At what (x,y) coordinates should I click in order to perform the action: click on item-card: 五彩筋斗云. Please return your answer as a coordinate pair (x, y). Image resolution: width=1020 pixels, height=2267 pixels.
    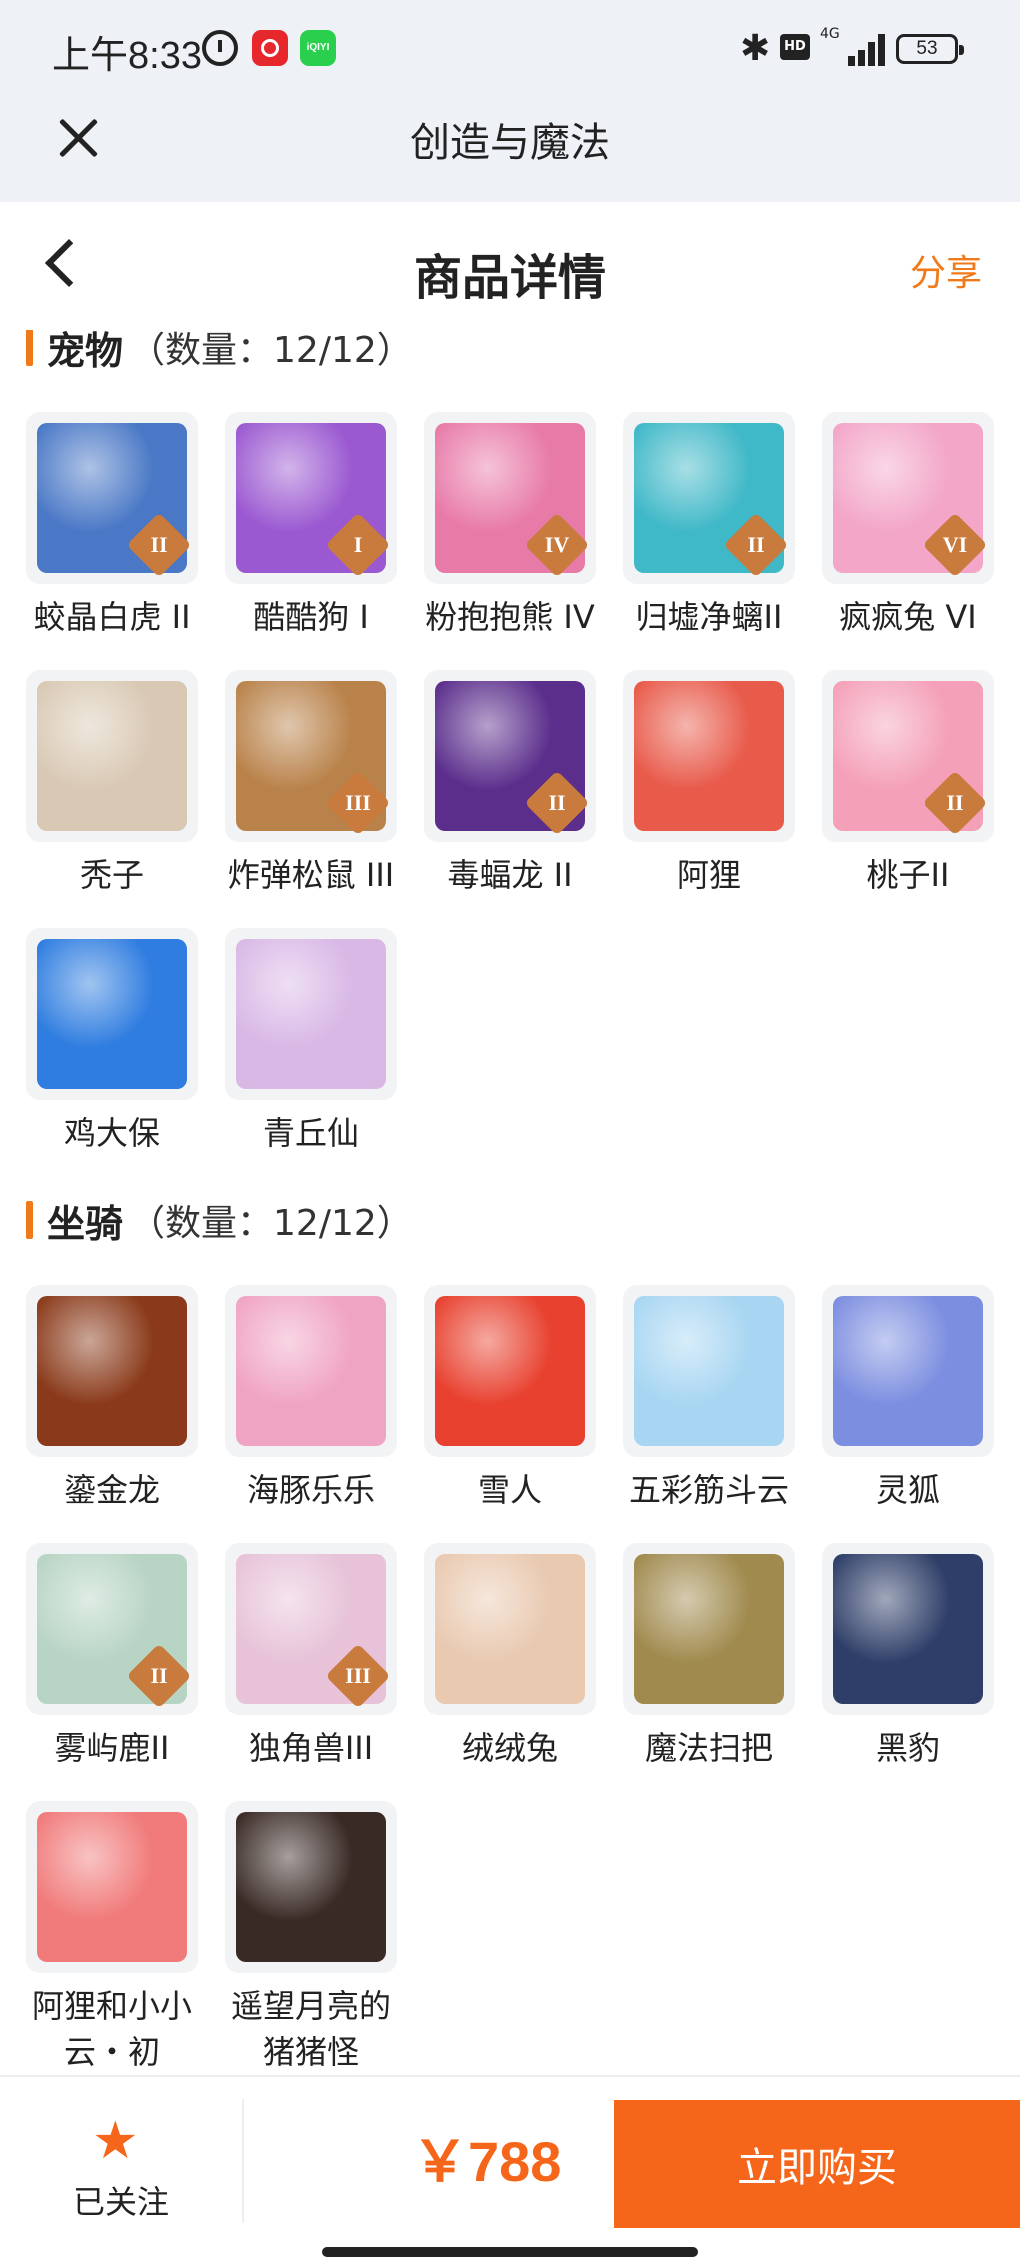
    Looking at the image, I should click on (709, 1399).